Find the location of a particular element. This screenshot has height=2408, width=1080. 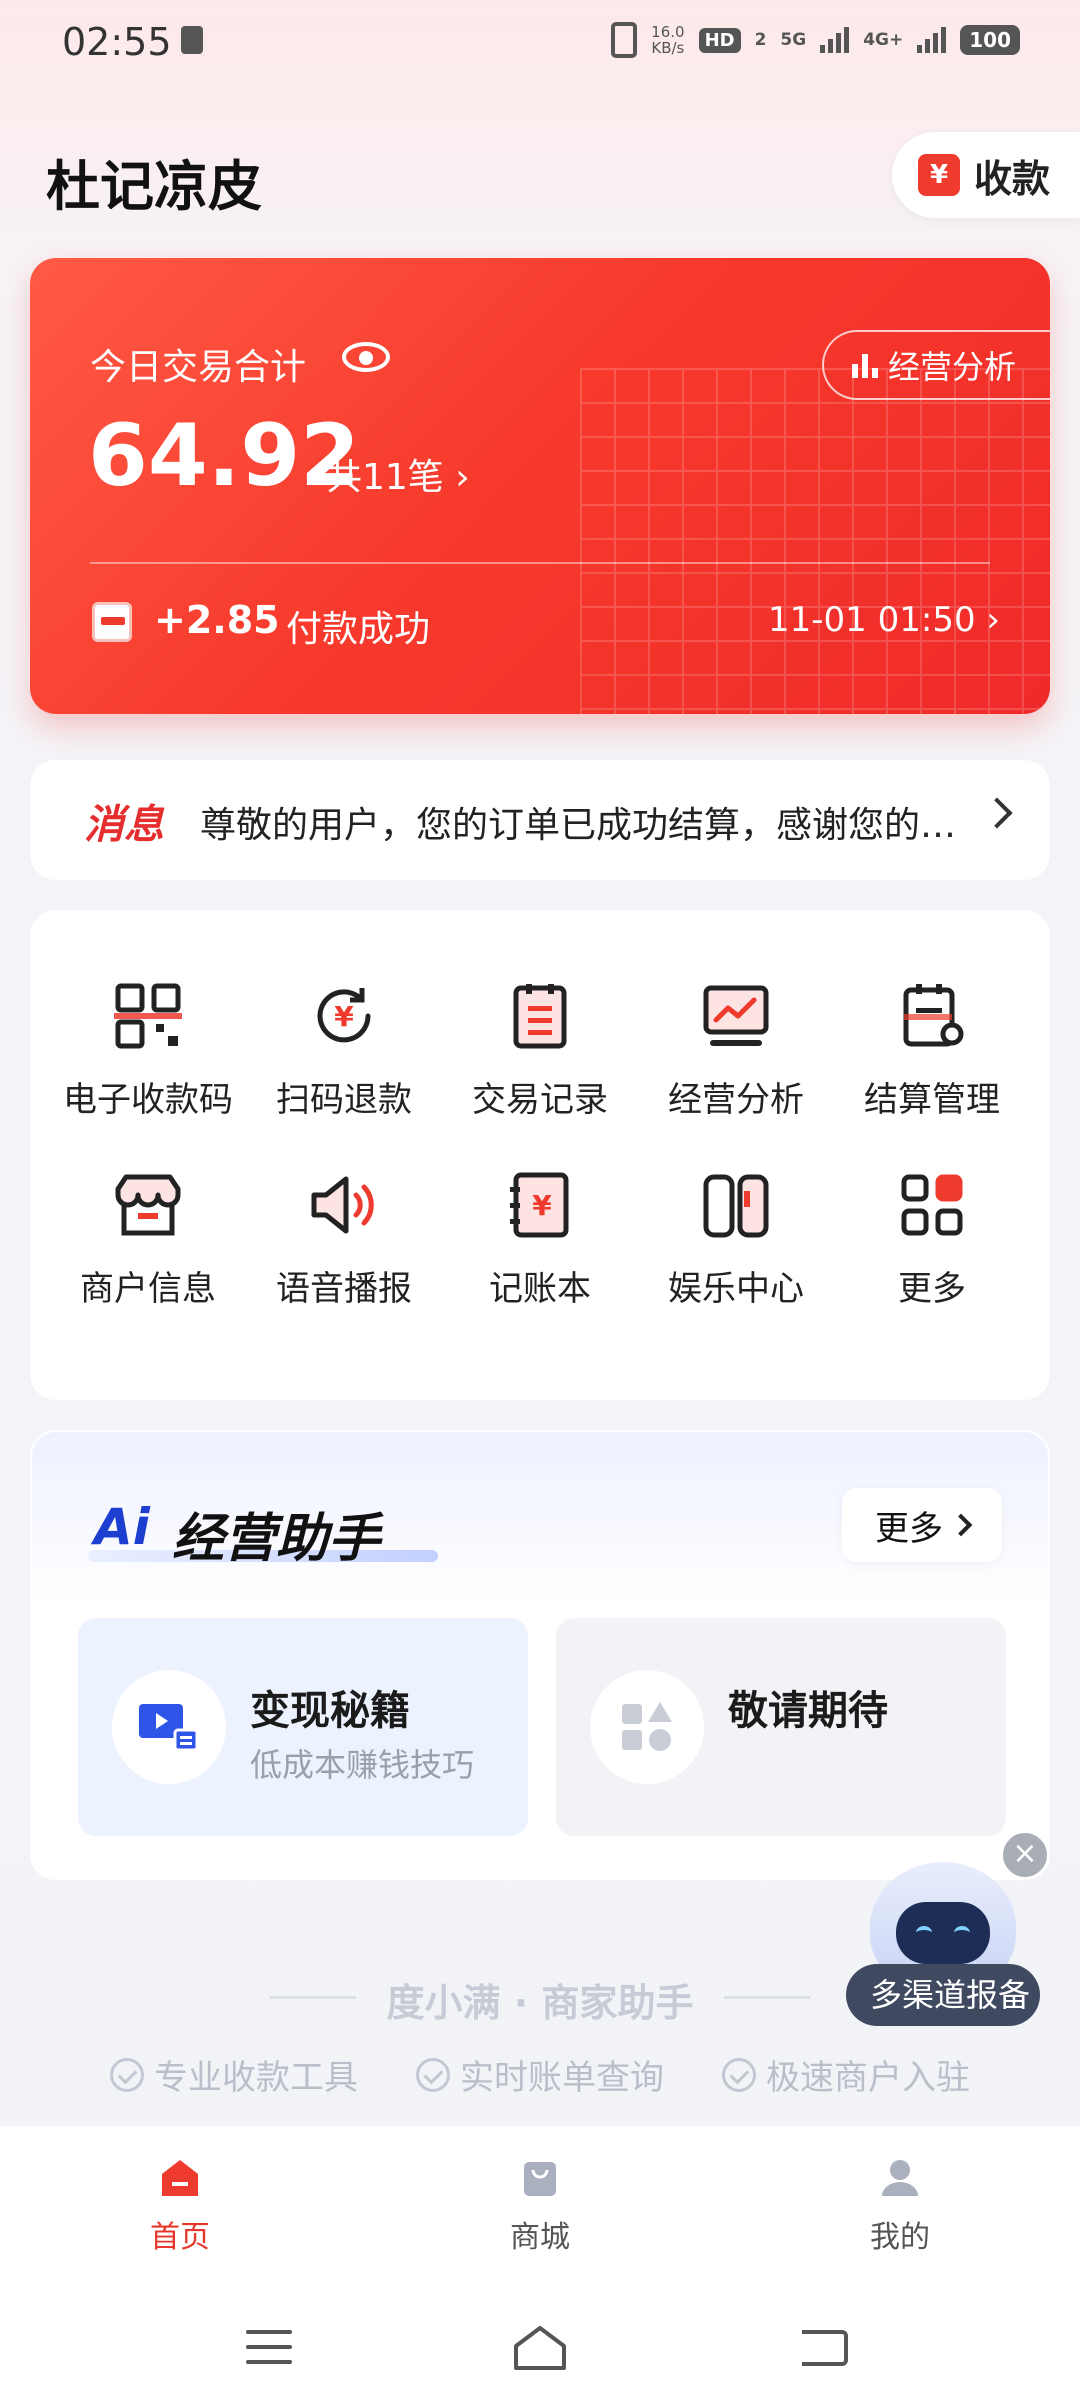

transaction-count-link: 共11笔 › is located at coordinates (398, 474).